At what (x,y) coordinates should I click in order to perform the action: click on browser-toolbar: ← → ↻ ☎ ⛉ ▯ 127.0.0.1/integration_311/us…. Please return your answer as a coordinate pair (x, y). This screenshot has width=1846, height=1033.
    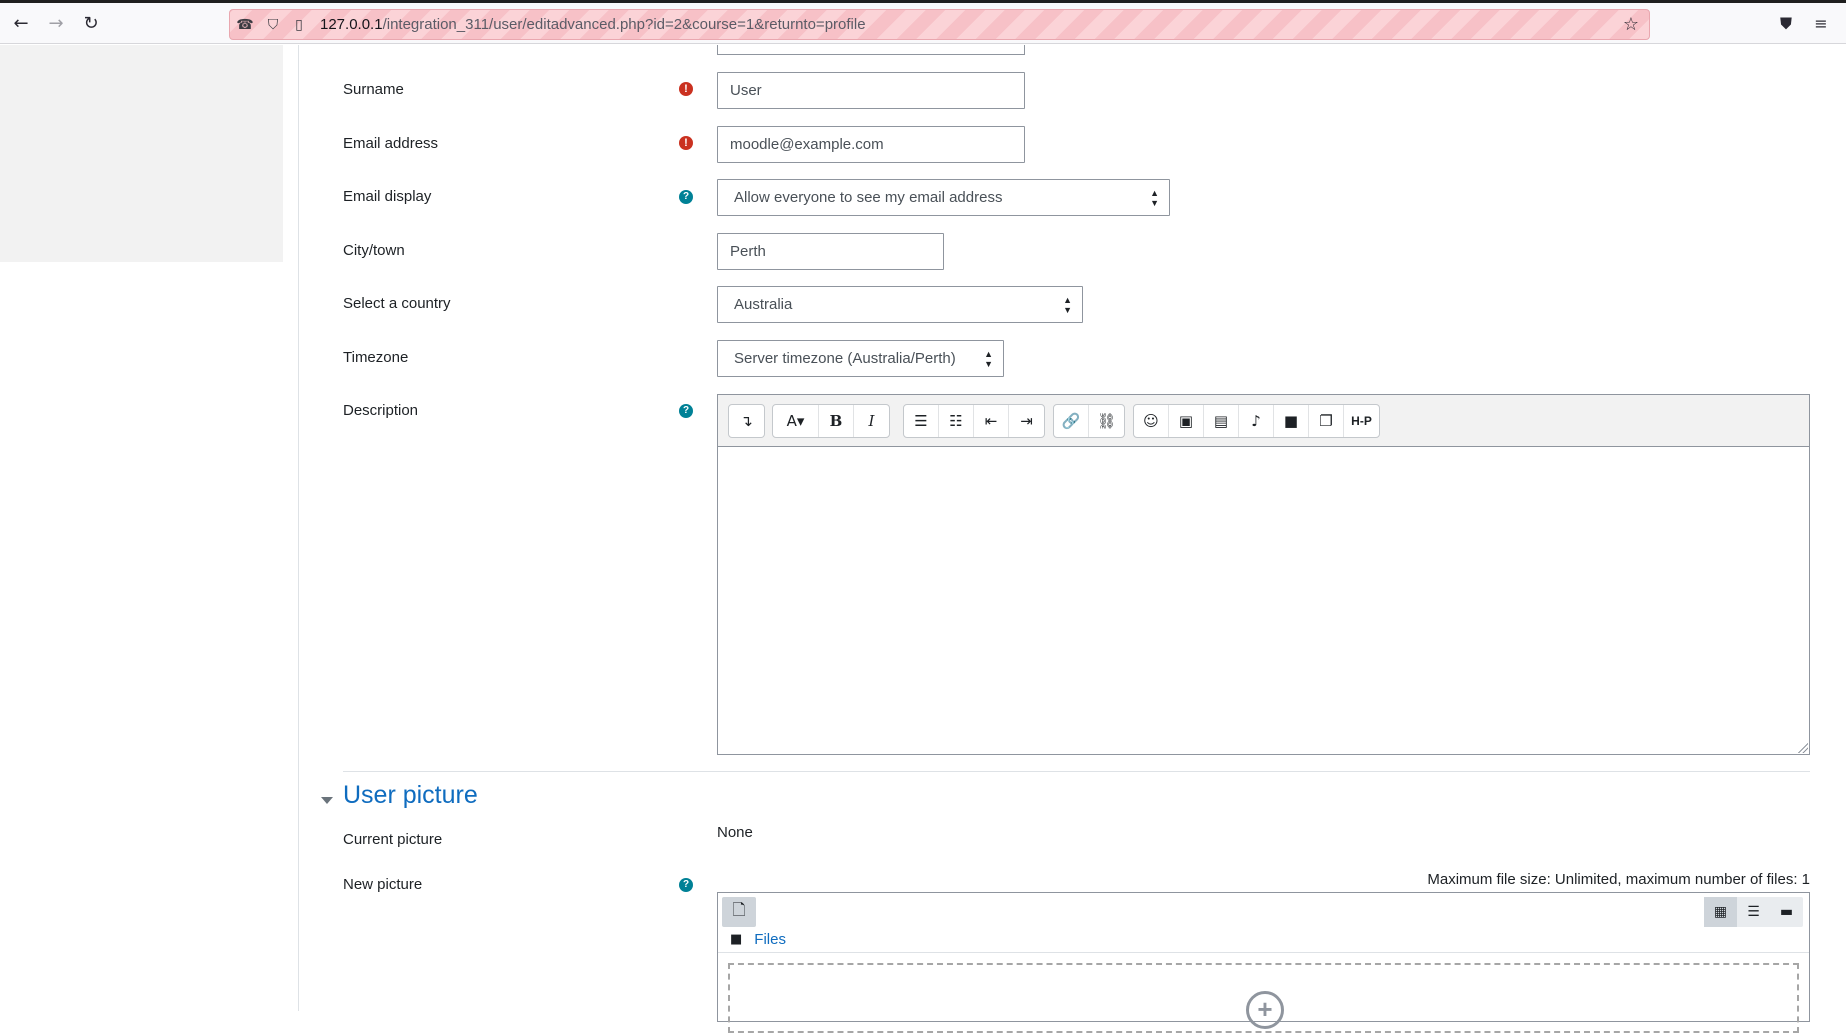
    Looking at the image, I should click on (923, 22).